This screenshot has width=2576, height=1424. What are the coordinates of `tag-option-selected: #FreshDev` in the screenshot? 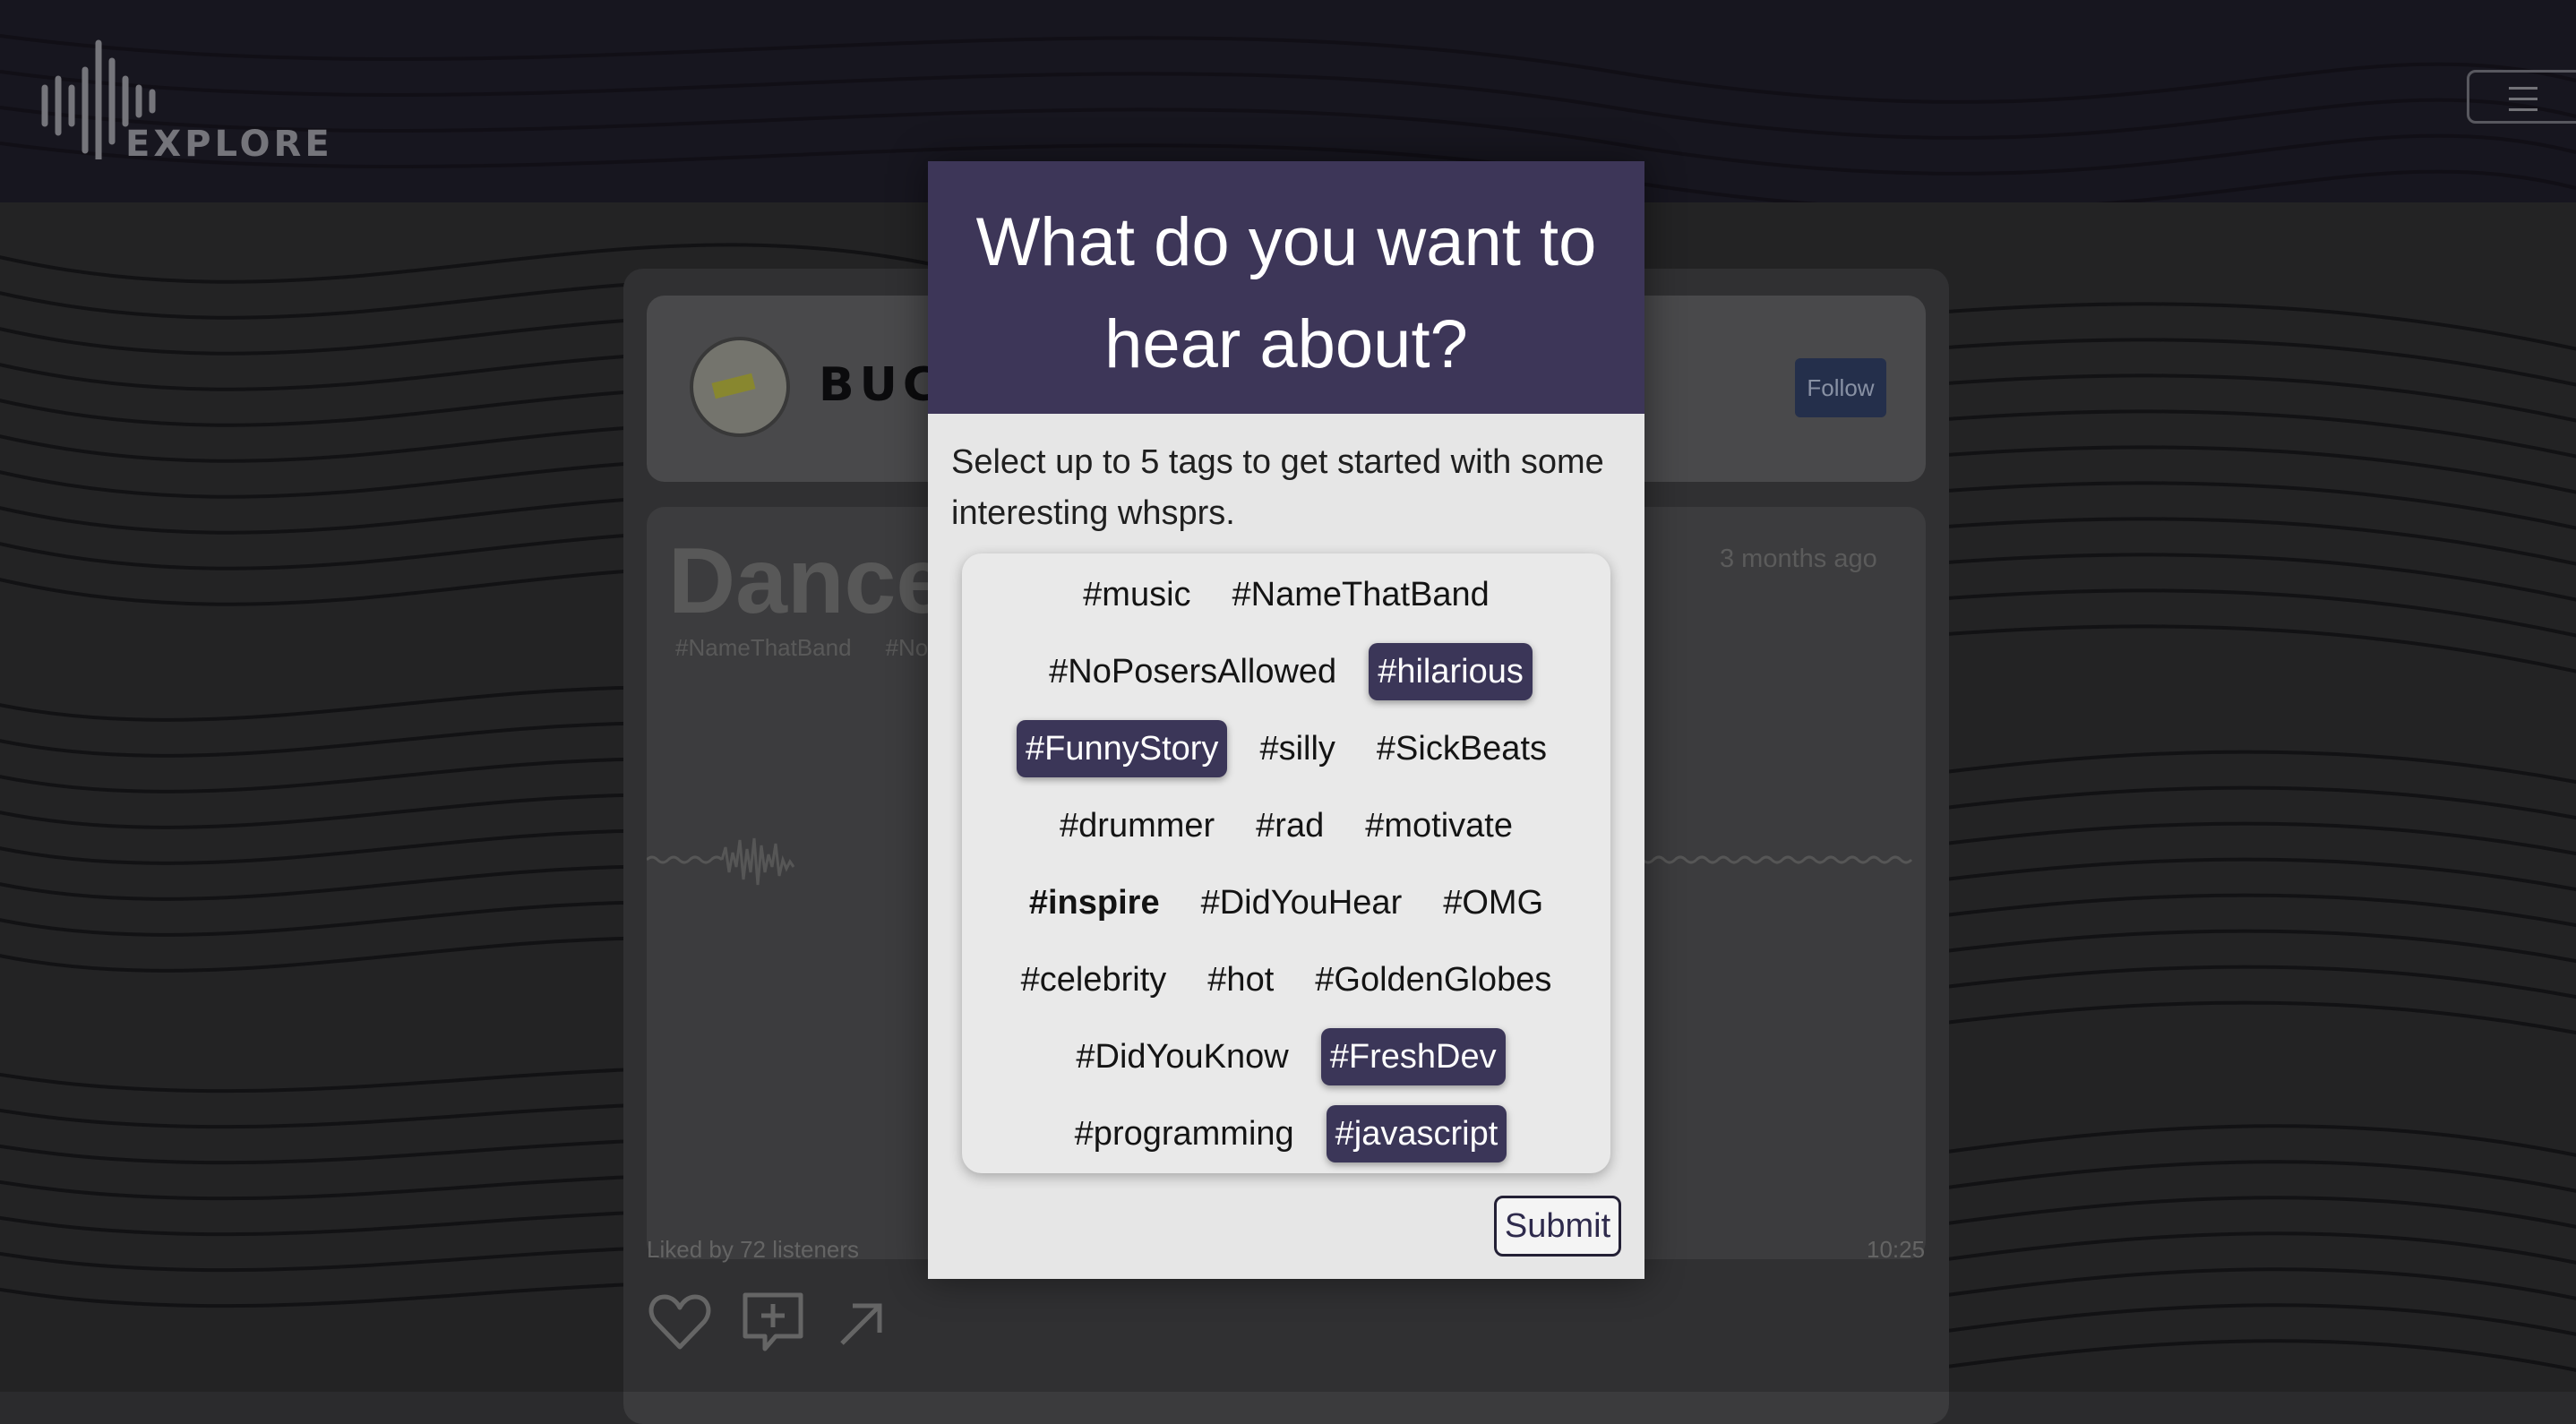 It's located at (1413, 1056).